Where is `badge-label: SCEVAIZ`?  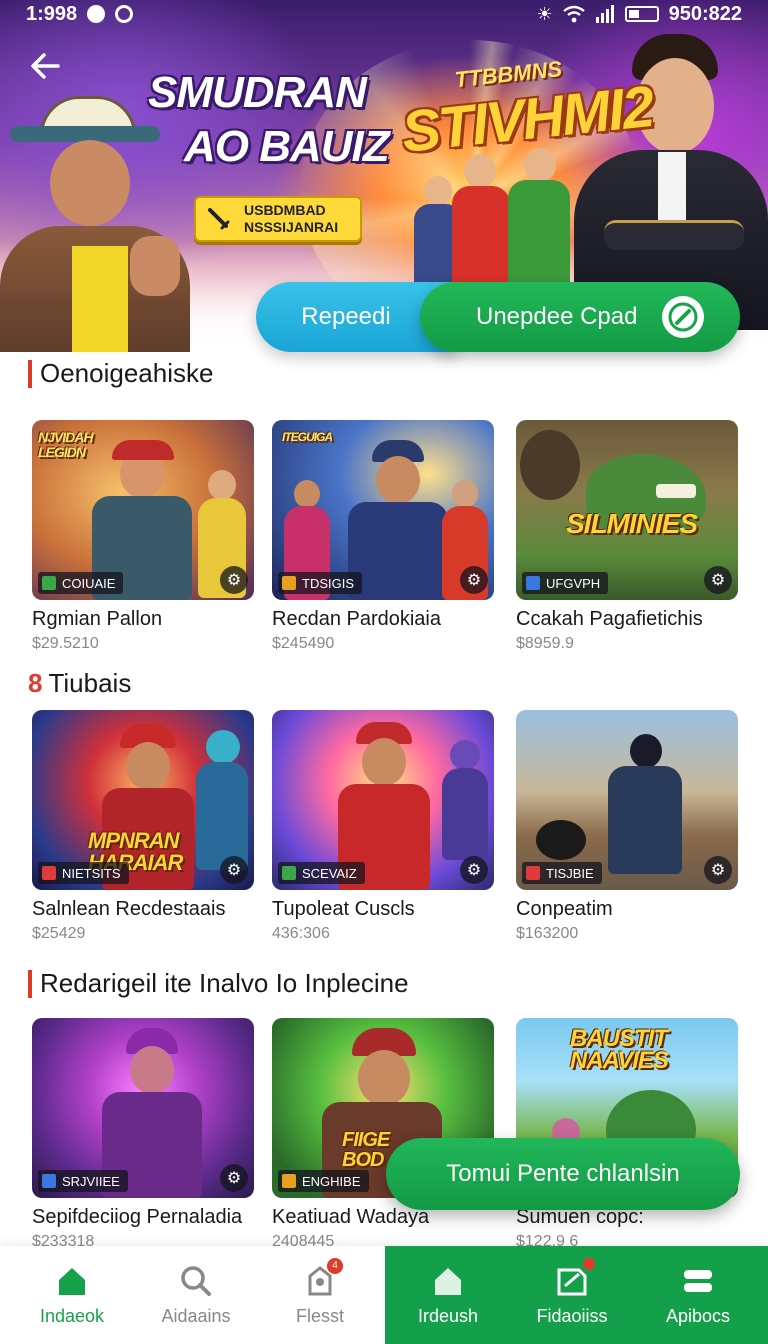
badge-label: SCEVAIZ is located at coordinates (329, 873).